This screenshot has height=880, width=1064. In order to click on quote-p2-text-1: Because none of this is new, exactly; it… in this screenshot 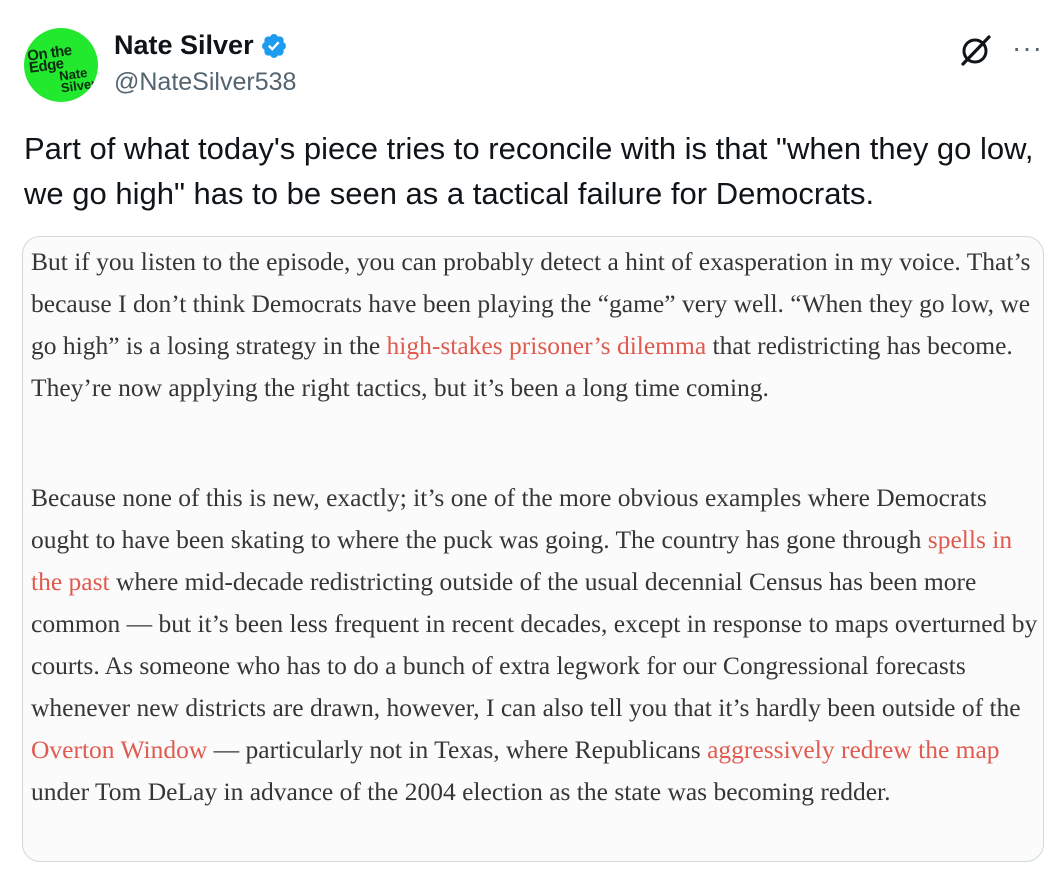, I will do `click(509, 518)`.